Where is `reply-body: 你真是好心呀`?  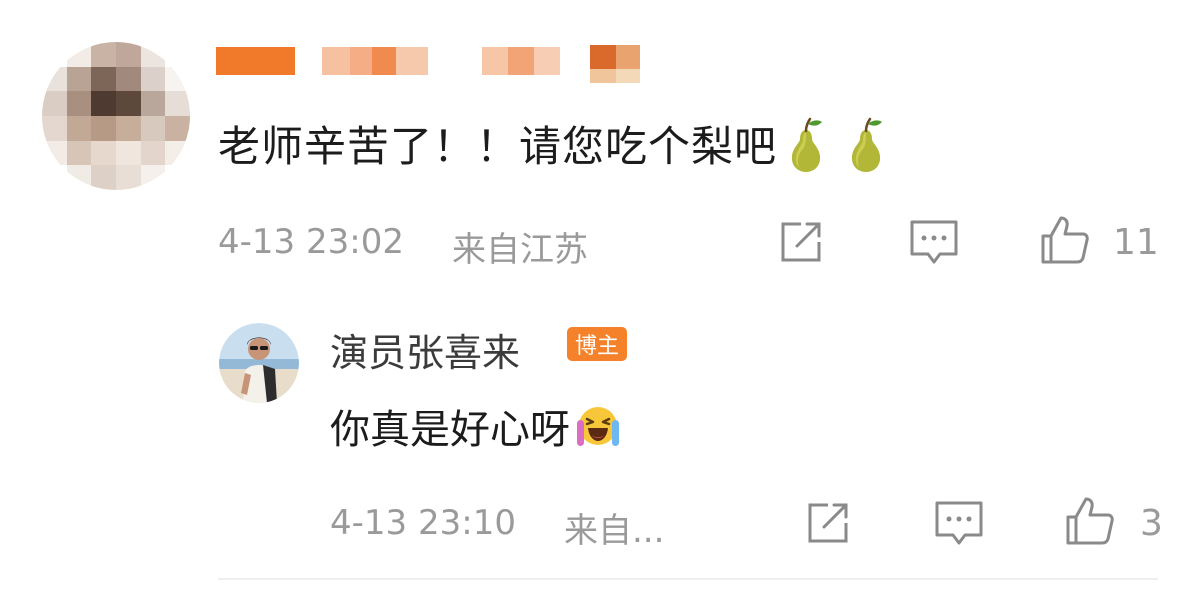 reply-body: 你真是好心呀 is located at coordinates (476, 426).